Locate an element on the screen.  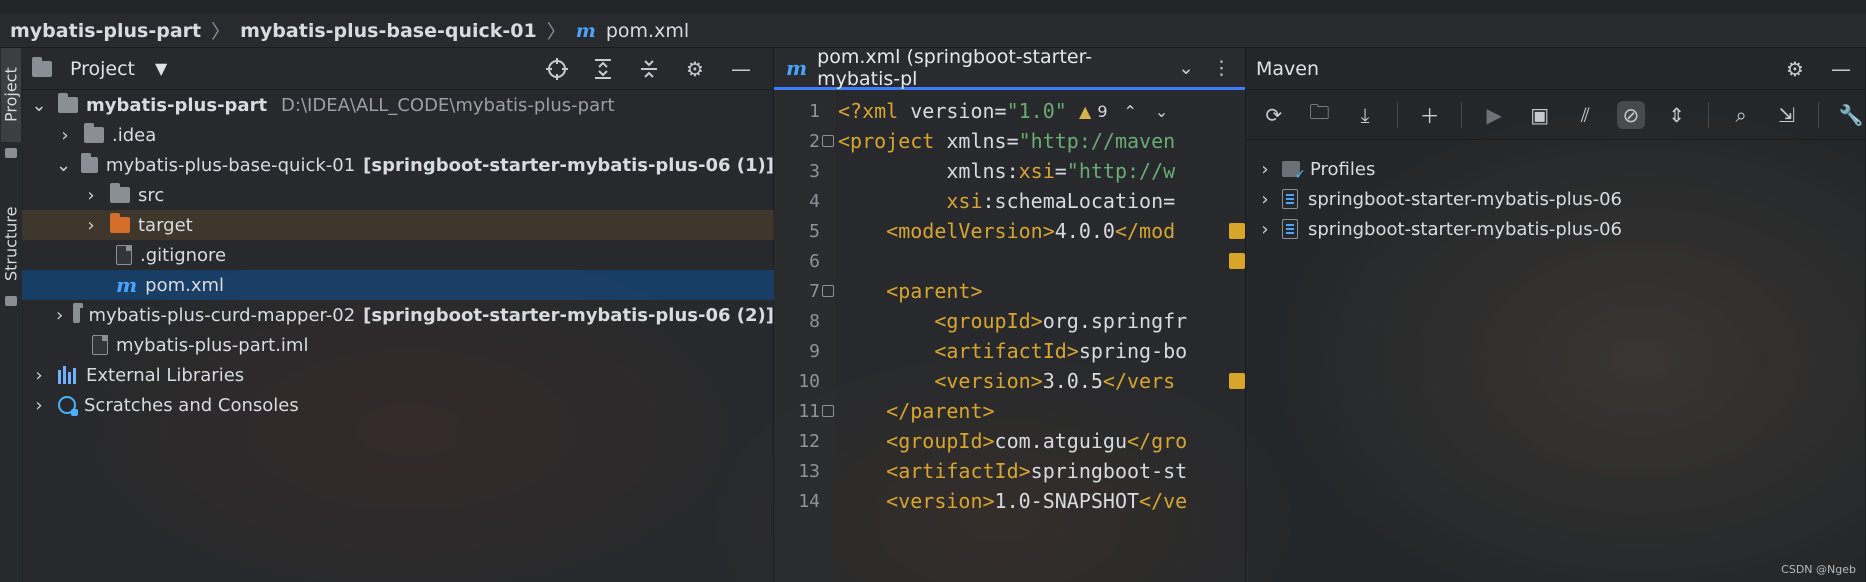
tree-item-external-libraries: › External Libraries is located at coordinates (398, 375).